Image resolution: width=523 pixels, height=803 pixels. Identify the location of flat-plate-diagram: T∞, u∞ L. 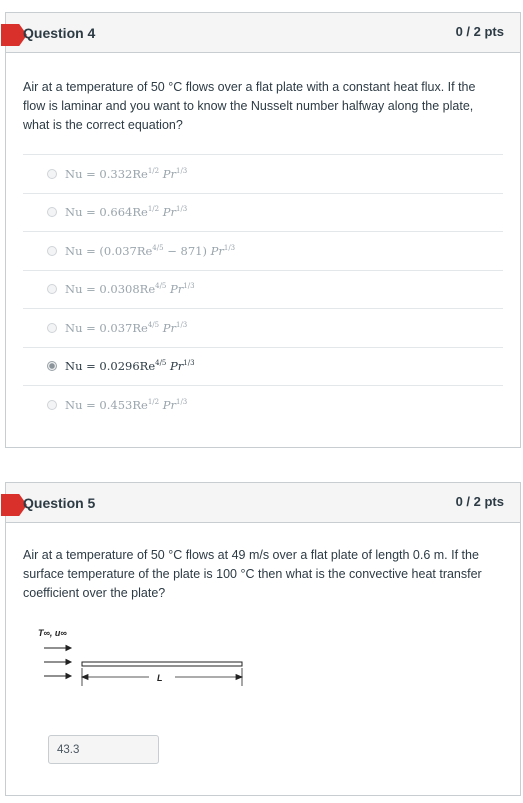
(146, 661).